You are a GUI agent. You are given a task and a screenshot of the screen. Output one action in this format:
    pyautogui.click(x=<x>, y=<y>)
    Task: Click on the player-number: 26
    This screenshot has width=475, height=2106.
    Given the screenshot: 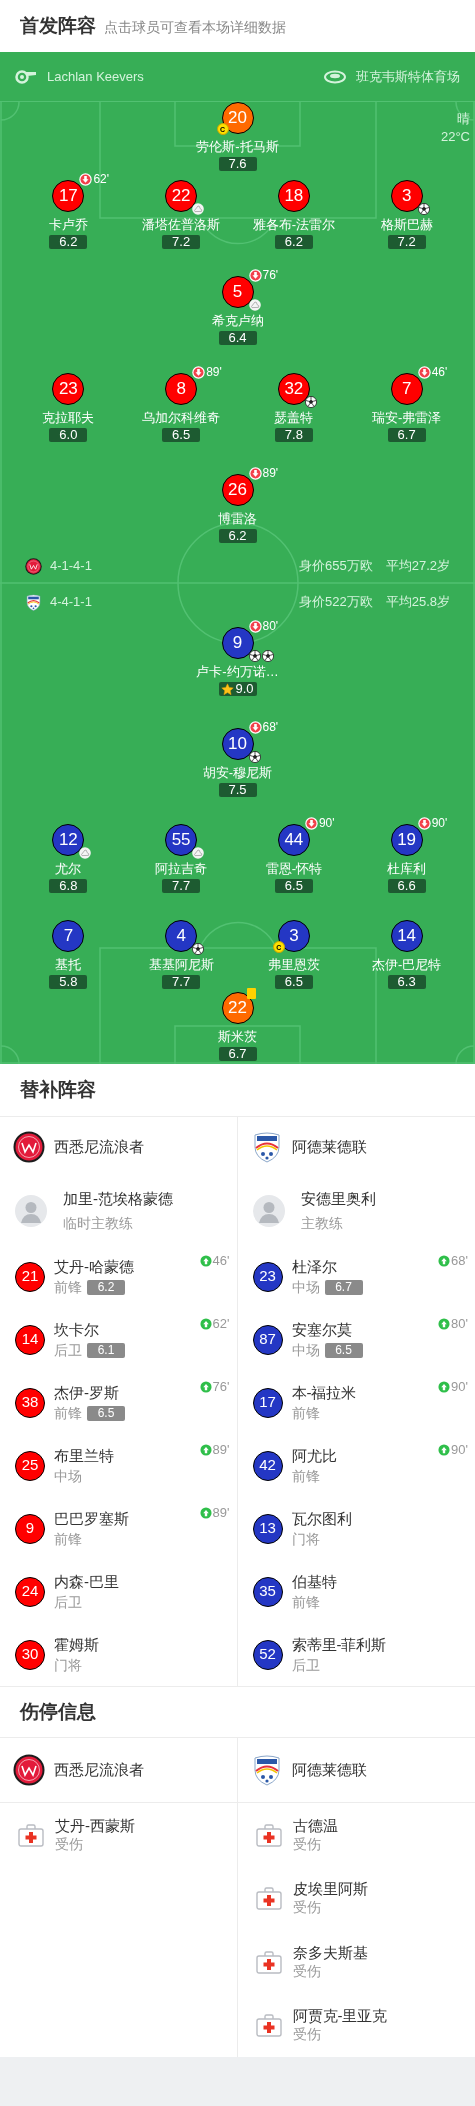 What is the action you would take?
    pyautogui.click(x=237, y=490)
    